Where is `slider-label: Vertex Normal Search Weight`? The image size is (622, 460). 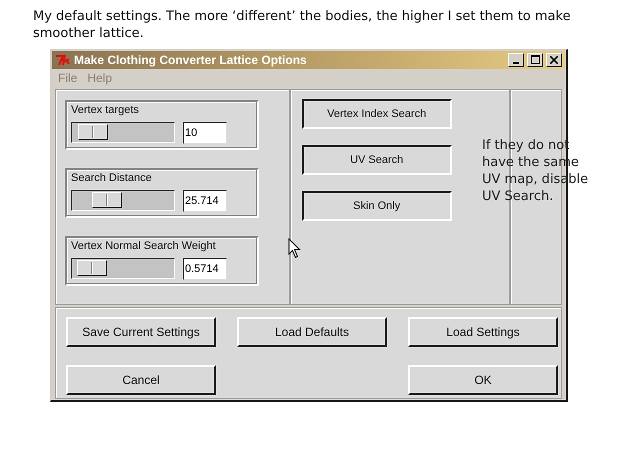 slider-label: Vertex Normal Search Weight is located at coordinates (144, 247).